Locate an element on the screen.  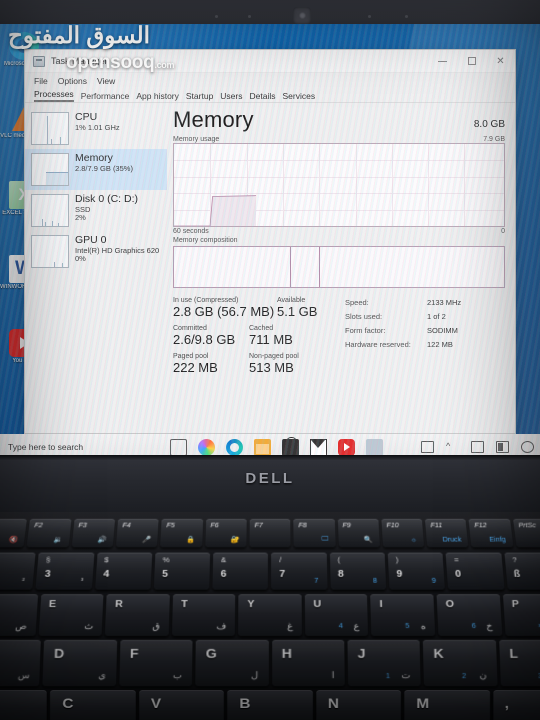
tab-processes: Processes is located at coordinates (54, 95).